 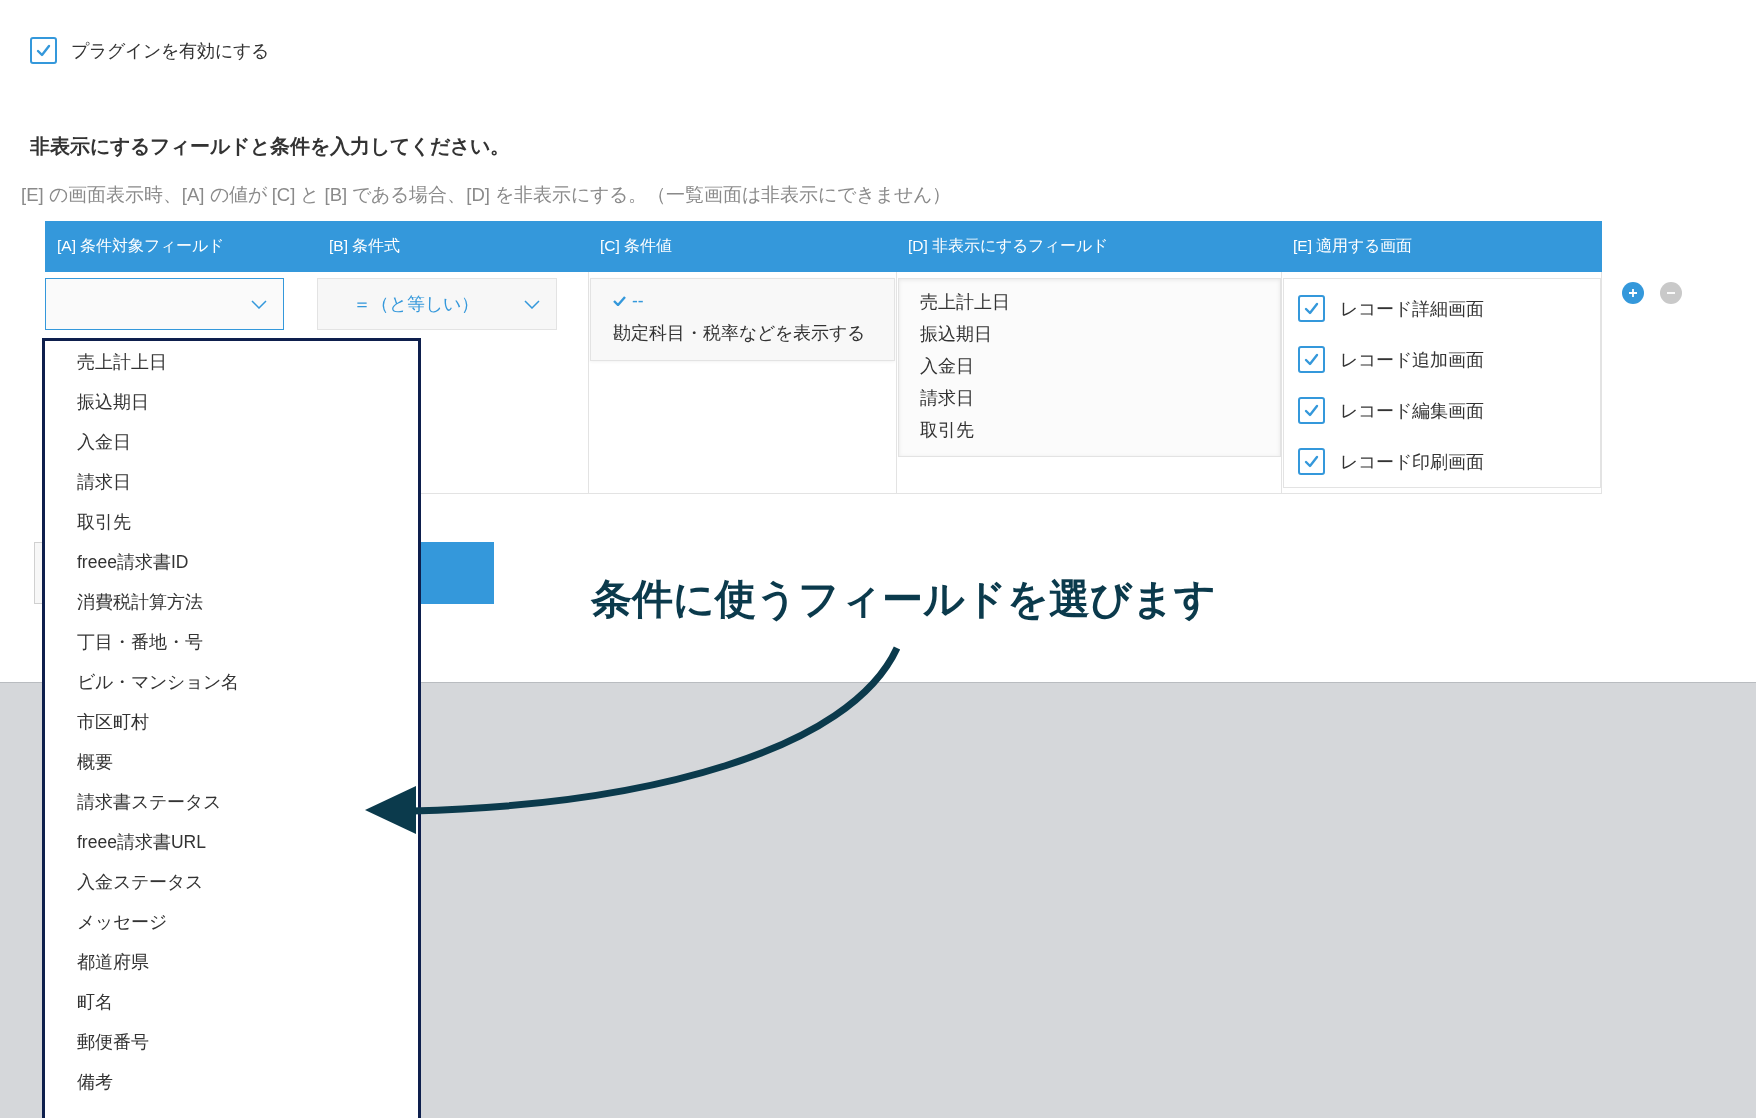 I want to click on plus-icon, so click(x=1633, y=293).